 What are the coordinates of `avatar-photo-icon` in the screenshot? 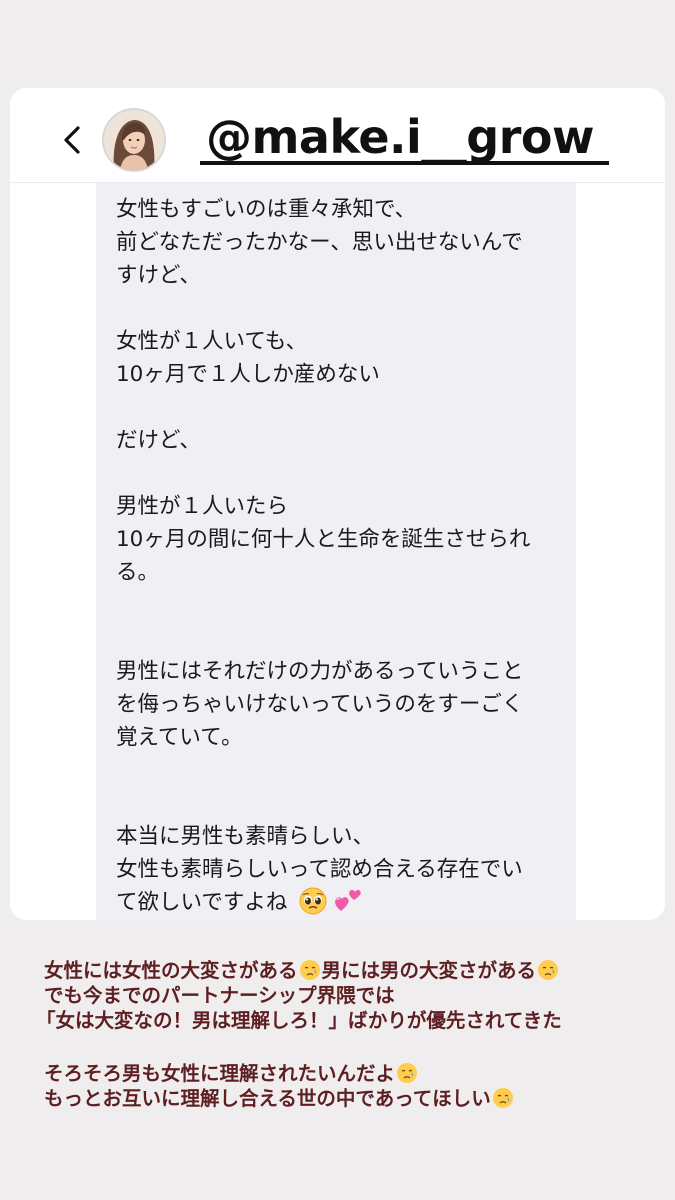 It's located at (134, 140).